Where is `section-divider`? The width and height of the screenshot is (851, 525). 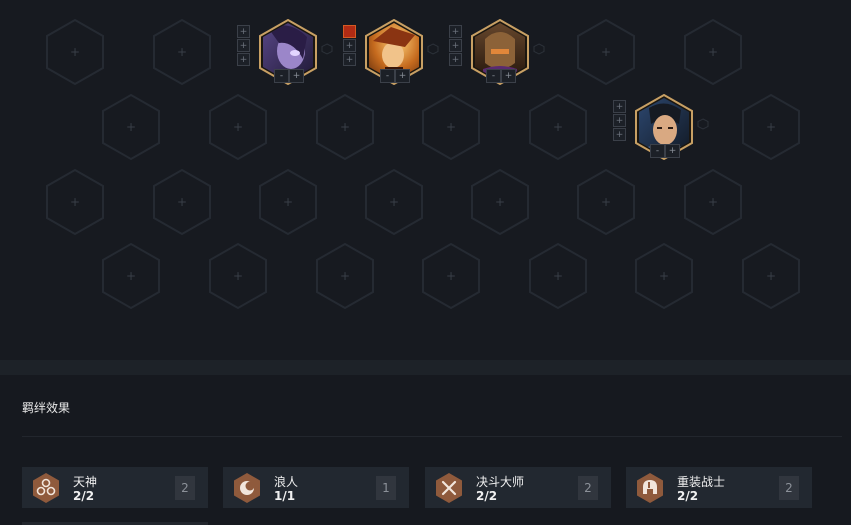 section-divider is located at coordinates (425, 367).